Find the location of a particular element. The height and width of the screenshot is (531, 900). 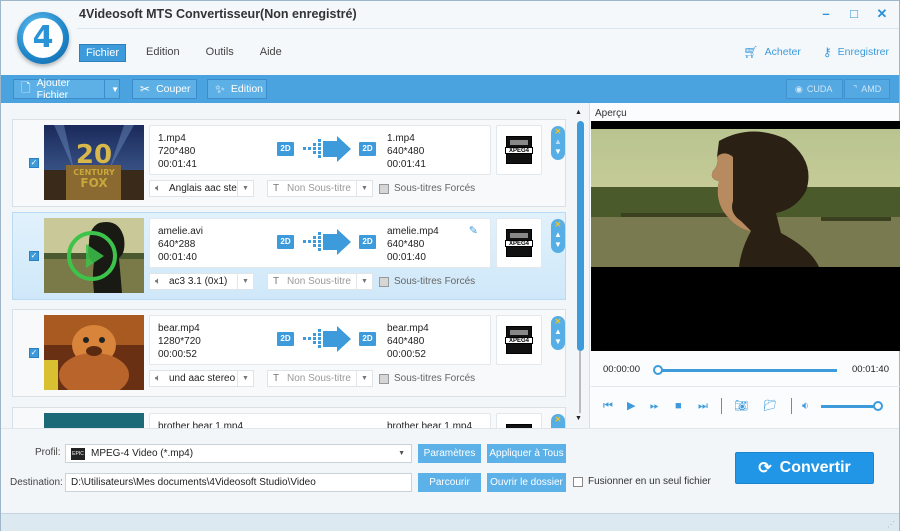

scrollbar-thumb is located at coordinates (580, 236).